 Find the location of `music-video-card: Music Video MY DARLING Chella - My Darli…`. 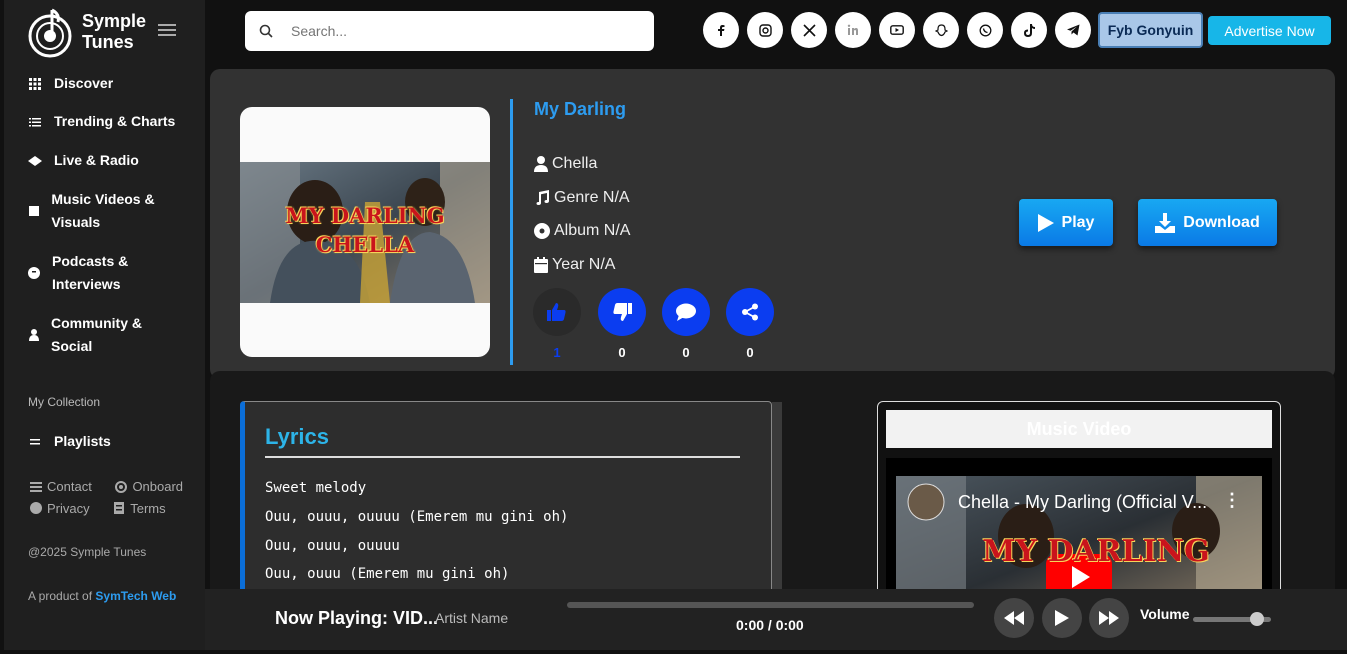

music-video-card: Music Video MY DARLING Chella - My Darli… is located at coordinates (1079, 508).